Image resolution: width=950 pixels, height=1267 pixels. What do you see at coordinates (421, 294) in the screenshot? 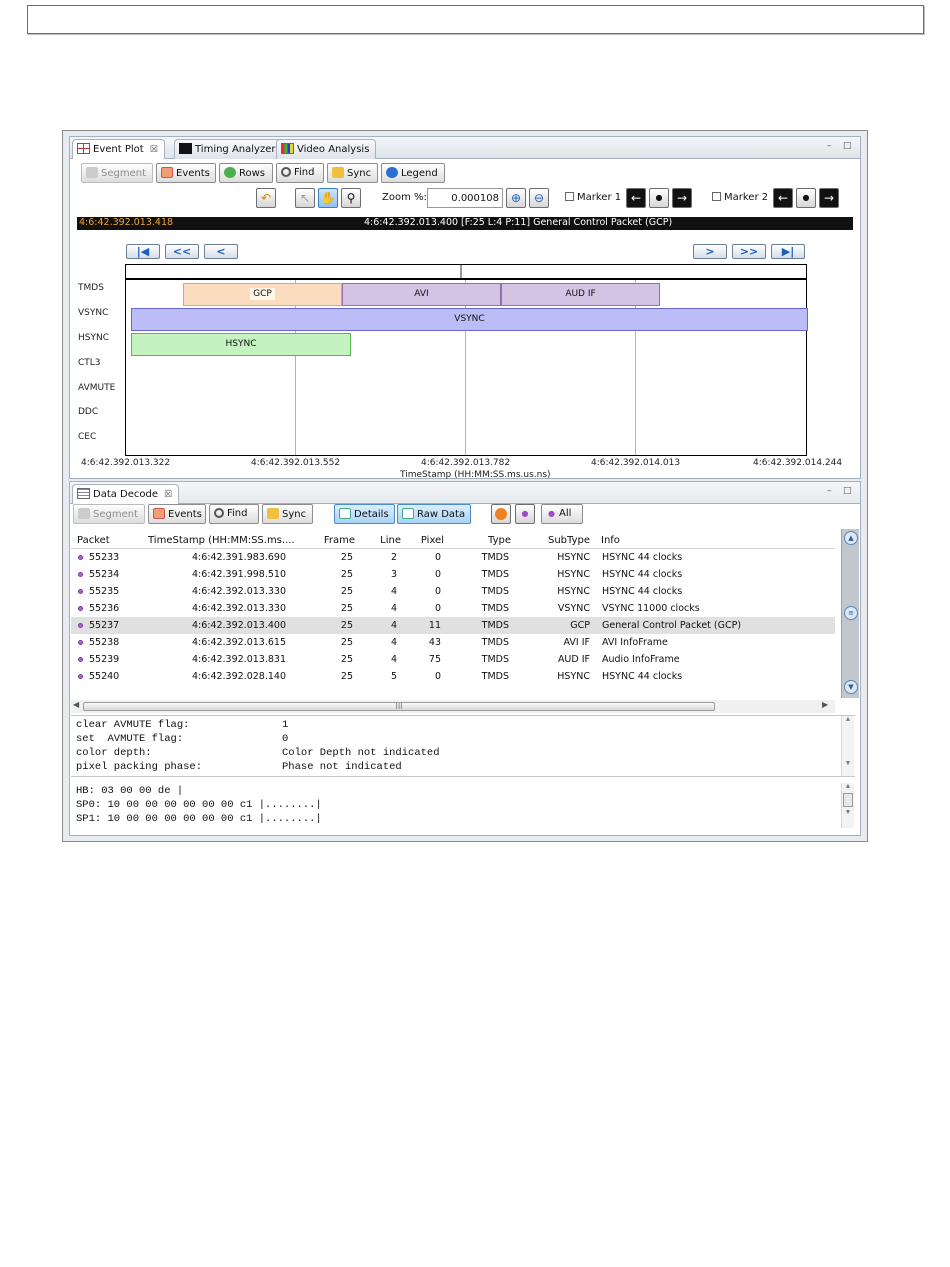
I see `avi-segment: AVI` at bounding box center [421, 294].